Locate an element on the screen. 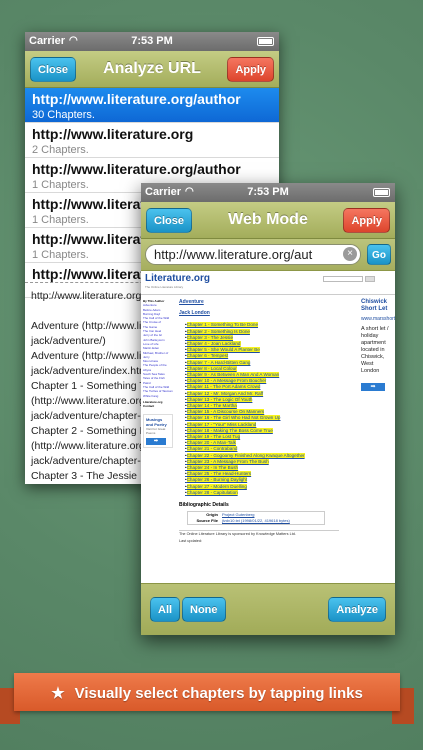 This screenshot has height=750, width=423. star-icon: ★ is located at coordinates (58, 693).